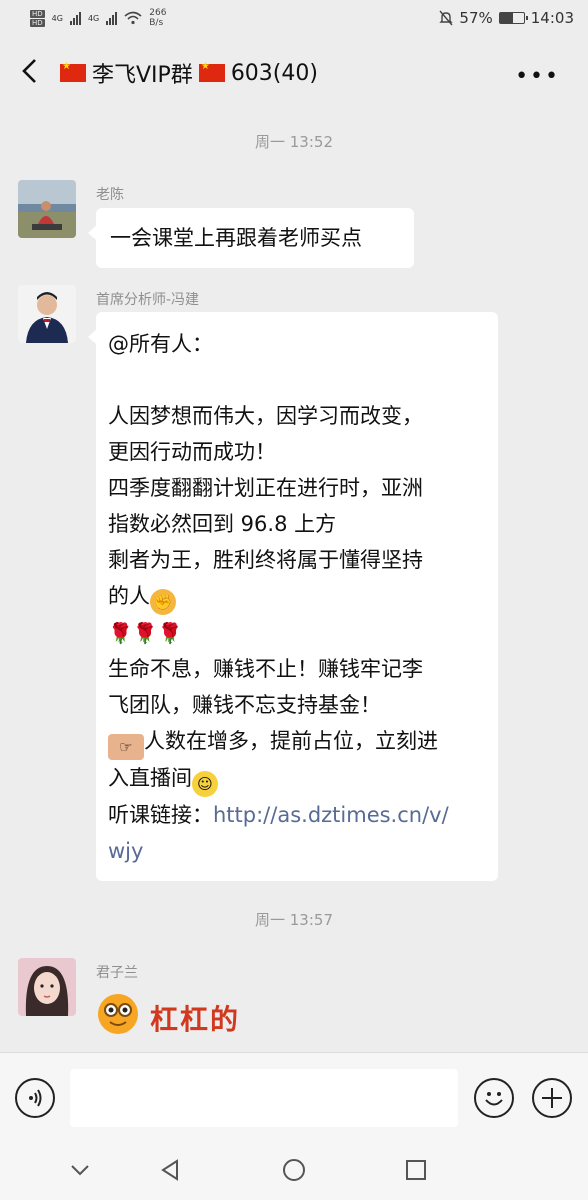  What do you see at coordinates (537, 76) in the screenshot?
I see `more-dots-icon: •••` at bounding box center [537, 76].